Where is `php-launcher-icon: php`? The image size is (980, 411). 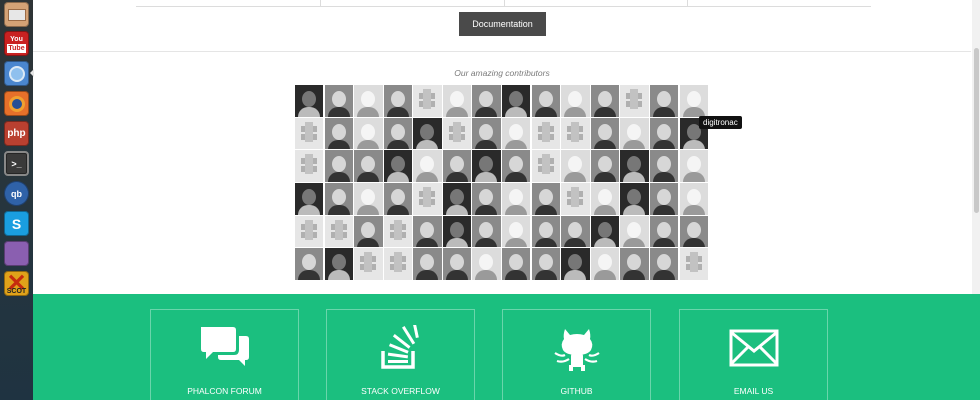
php-launcher-icon: php is located at coordinates (16, 133).